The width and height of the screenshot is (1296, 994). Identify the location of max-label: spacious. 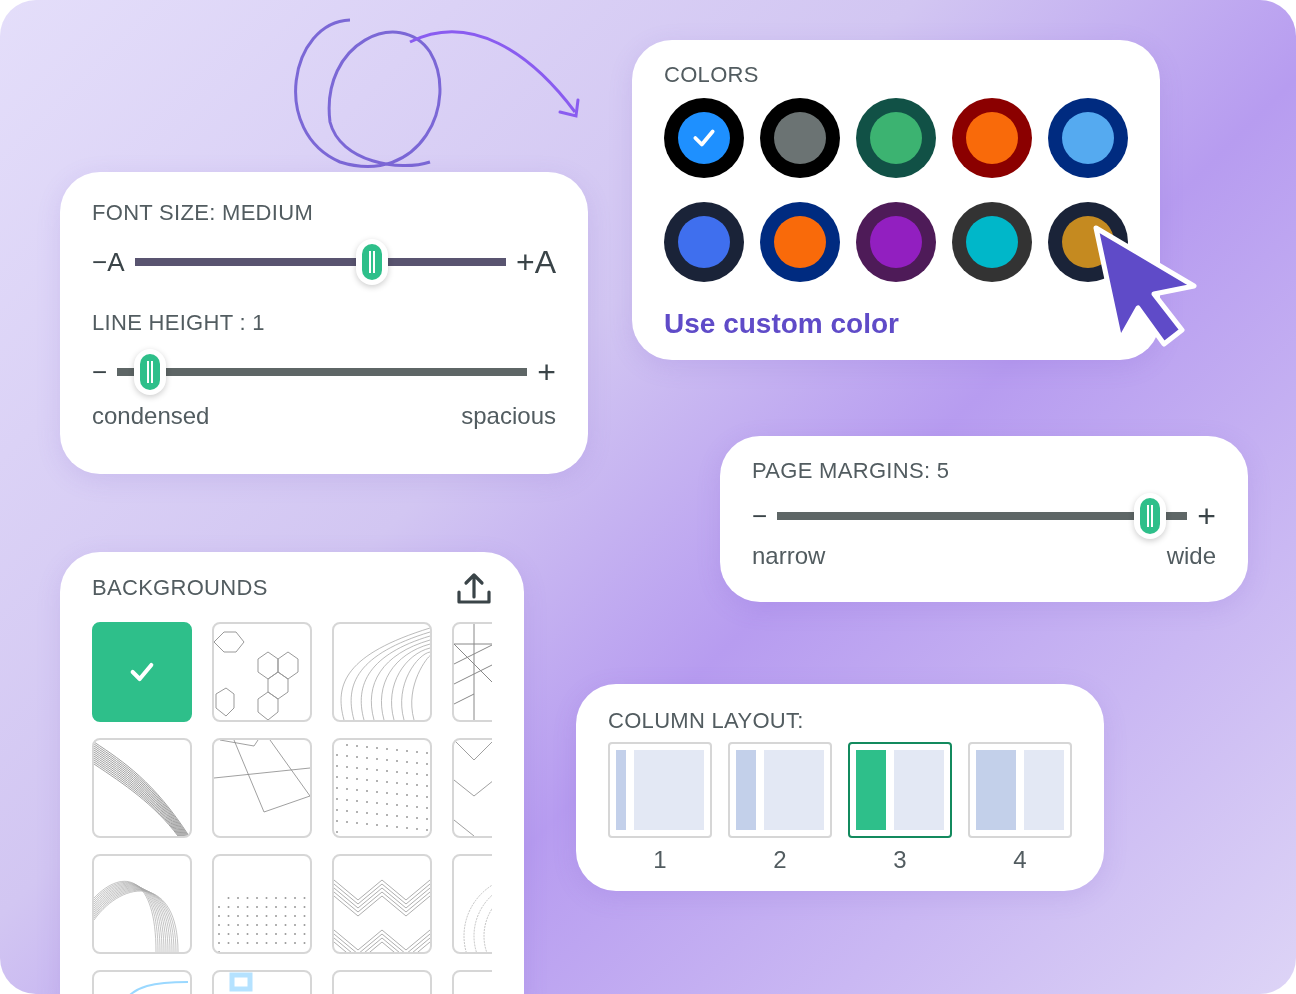
(508, 416).